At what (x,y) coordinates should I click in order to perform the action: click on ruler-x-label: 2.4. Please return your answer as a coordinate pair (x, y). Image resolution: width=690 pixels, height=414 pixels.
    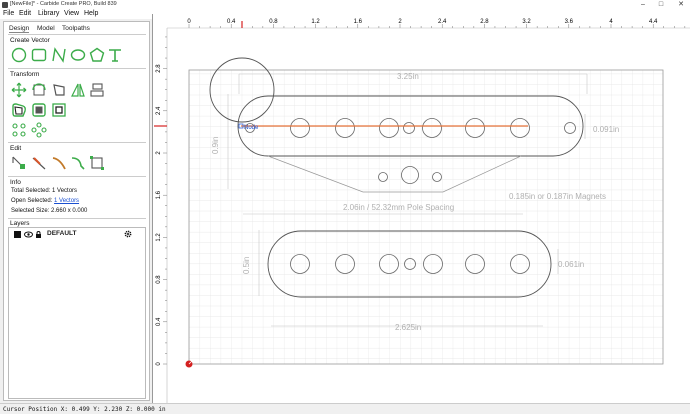
    Looking at the image, I should click on (442, 22).